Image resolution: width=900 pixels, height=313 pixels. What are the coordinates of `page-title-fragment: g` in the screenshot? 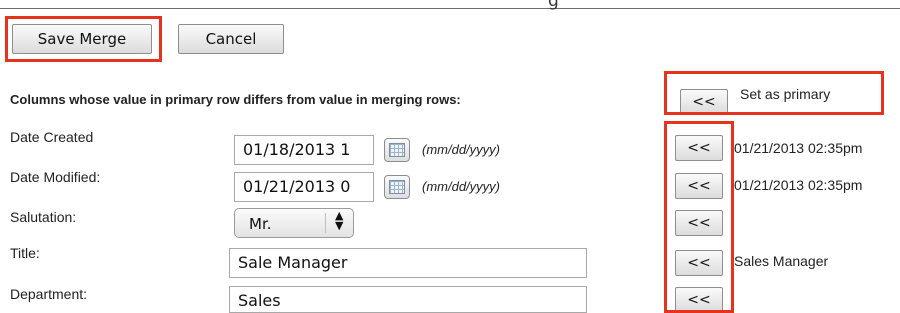 It's located at (553, 5).